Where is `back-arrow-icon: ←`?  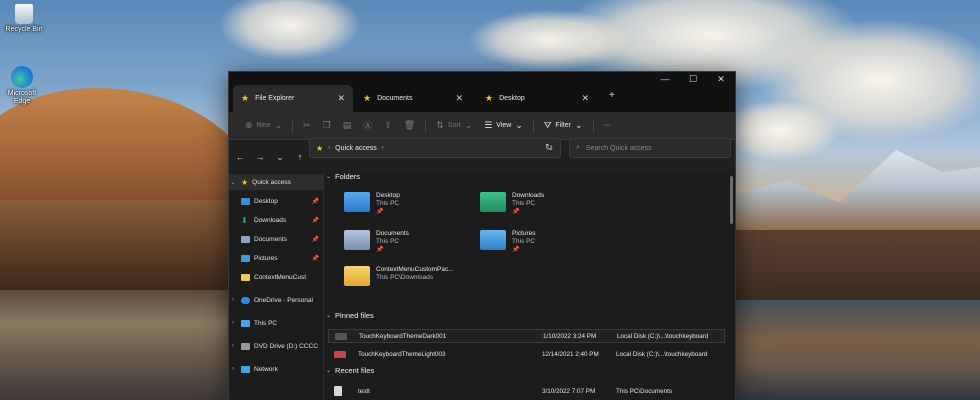
back-arrow-icon: ← is located at coordinates (240, 157).